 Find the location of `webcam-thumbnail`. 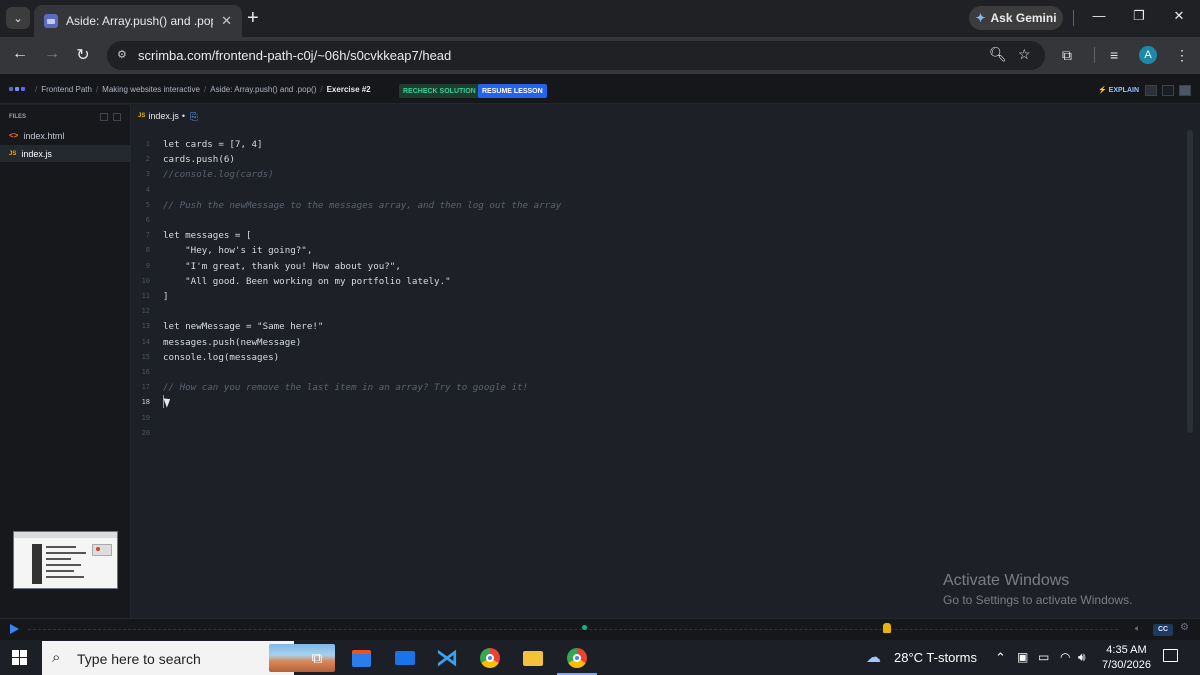

webcam-thumbnail is located at coordinates (65, 560).